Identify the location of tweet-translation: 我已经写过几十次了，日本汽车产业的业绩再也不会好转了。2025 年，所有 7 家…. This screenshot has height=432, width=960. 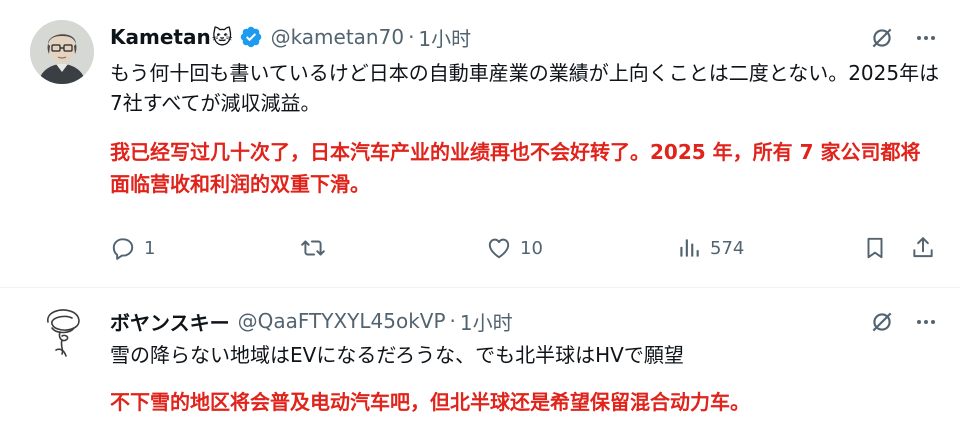
(515, 168).